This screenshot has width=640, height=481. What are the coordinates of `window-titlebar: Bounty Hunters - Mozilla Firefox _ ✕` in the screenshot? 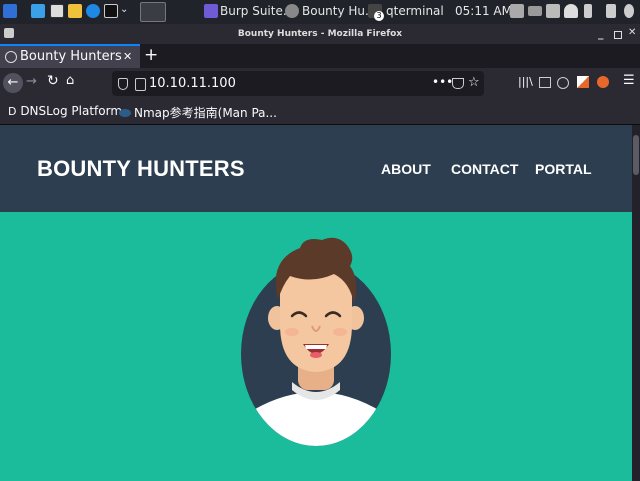 It's located at (320, 34).